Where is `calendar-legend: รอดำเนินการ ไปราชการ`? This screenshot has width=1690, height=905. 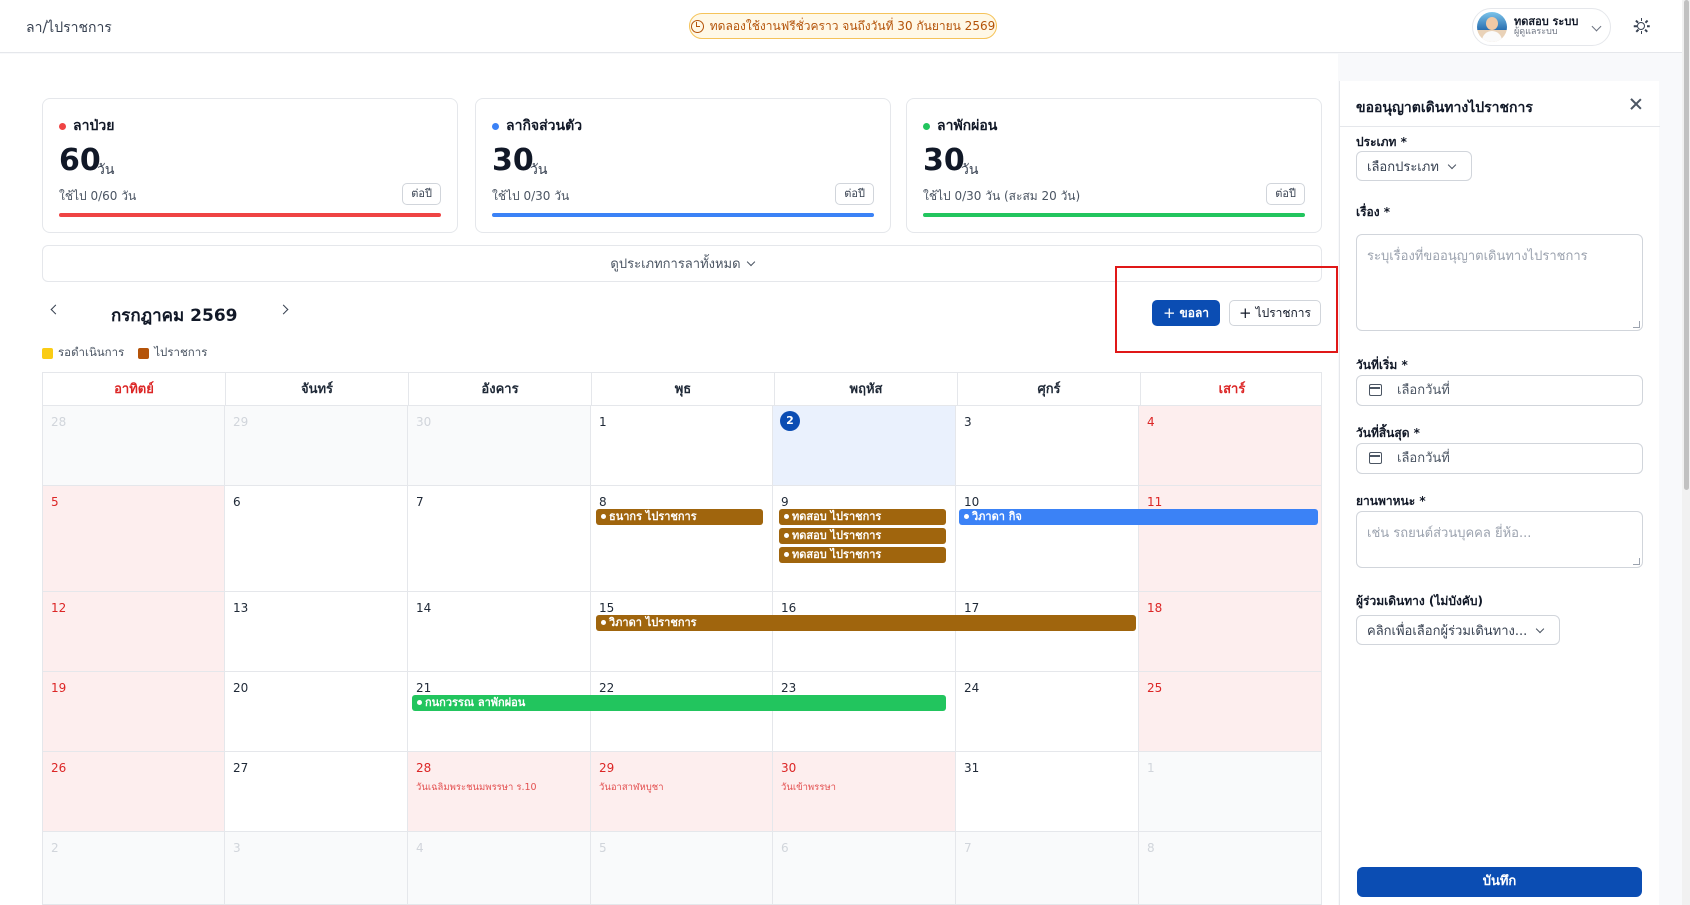
calendar-legend: รอดำเนินการ ไปราชการ is located at coordinates (124, 353).